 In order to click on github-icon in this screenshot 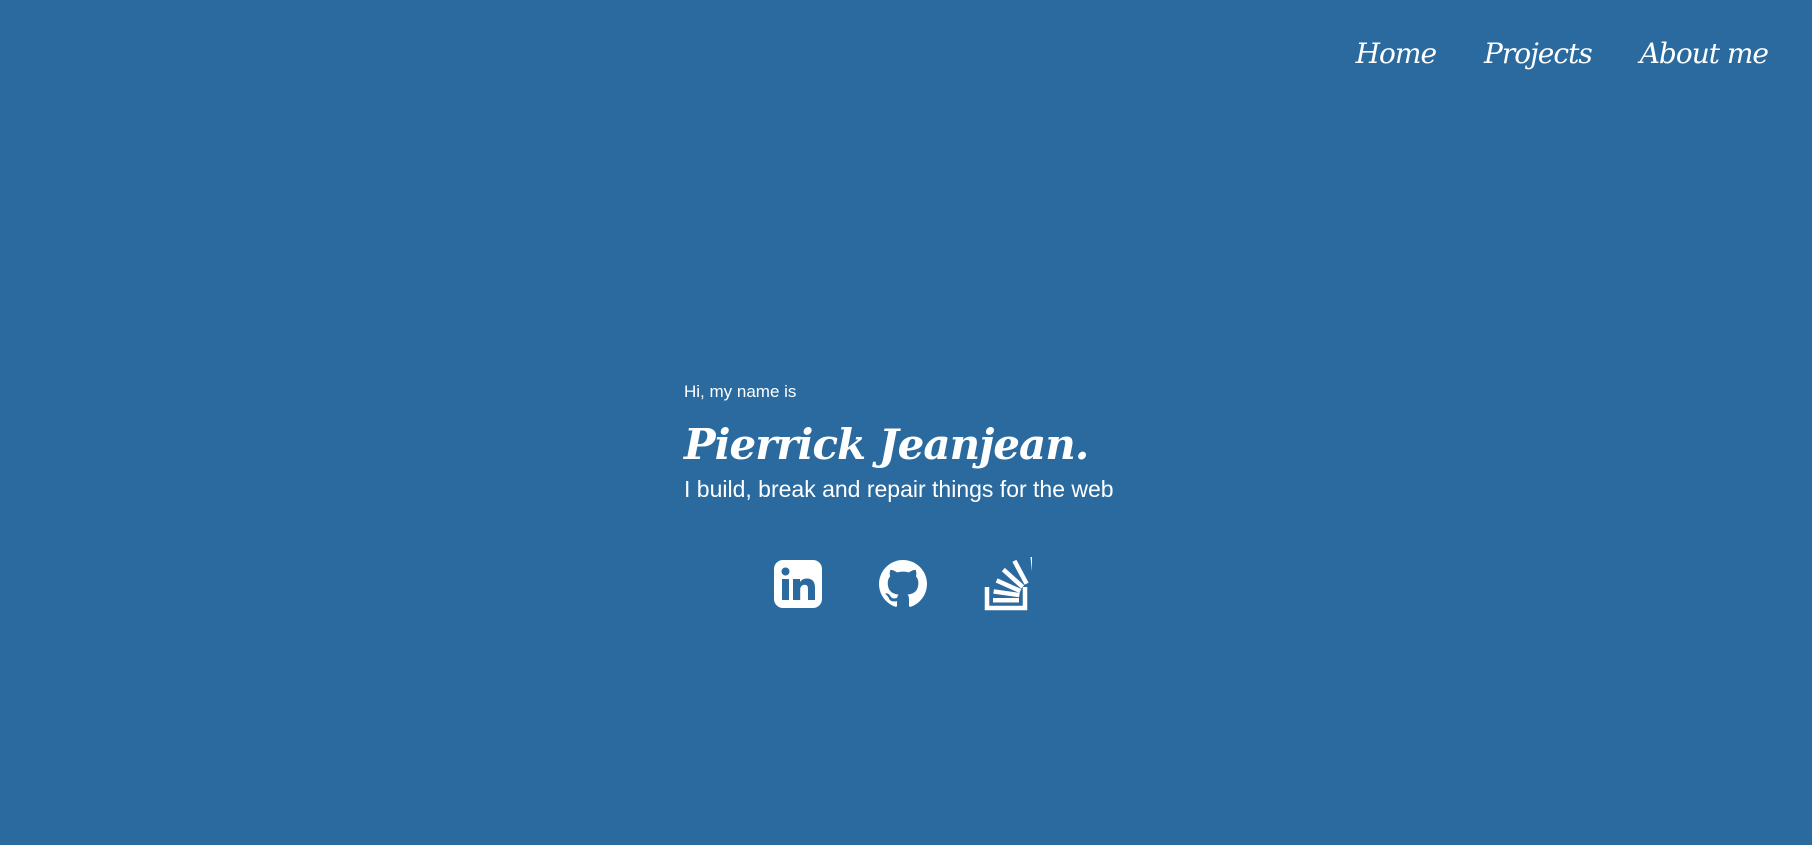, I will do `click(903, 584)`.